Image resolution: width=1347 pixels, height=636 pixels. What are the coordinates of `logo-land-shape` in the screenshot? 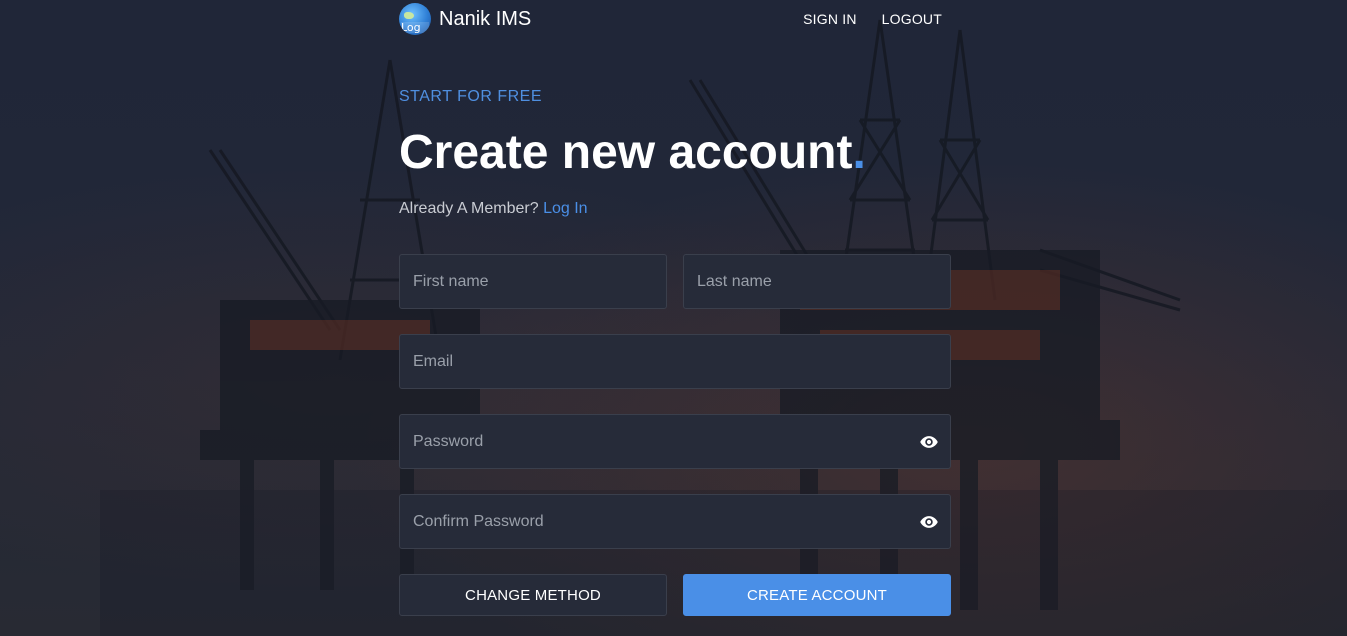 It's located at (409, 15).